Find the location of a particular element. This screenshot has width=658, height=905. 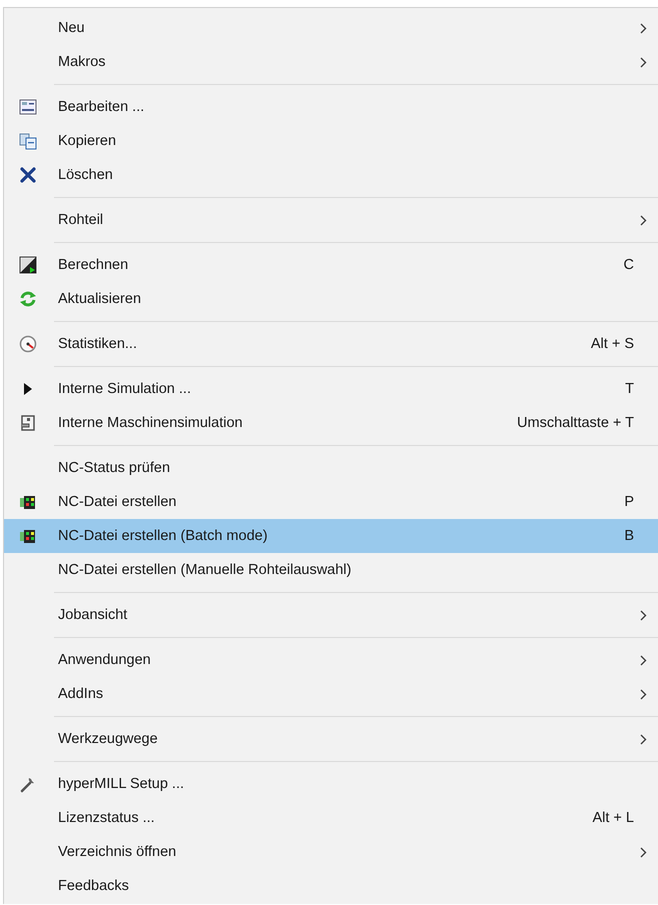

shortcut-text: Alt + S is located at coordinates (612, 344).